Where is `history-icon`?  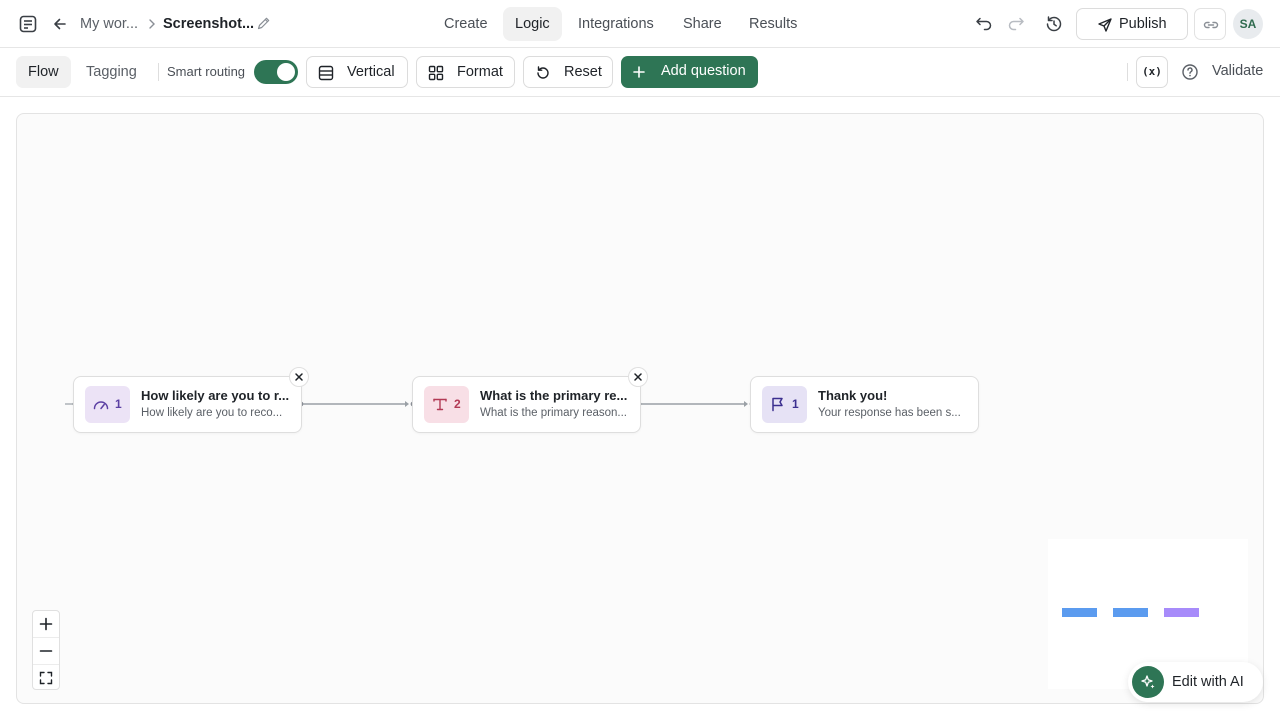 history-icon is located at coordinates (1054, 24).